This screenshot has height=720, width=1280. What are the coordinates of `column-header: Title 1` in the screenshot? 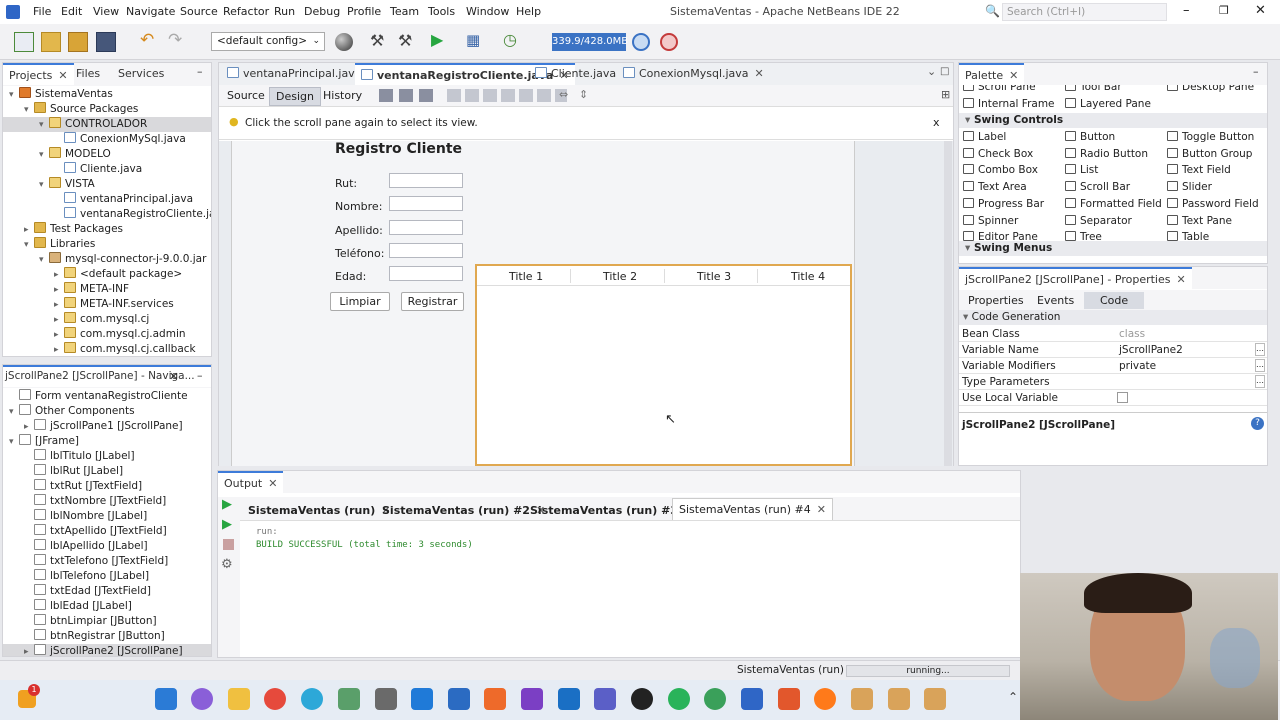 It's located at (526, 276).